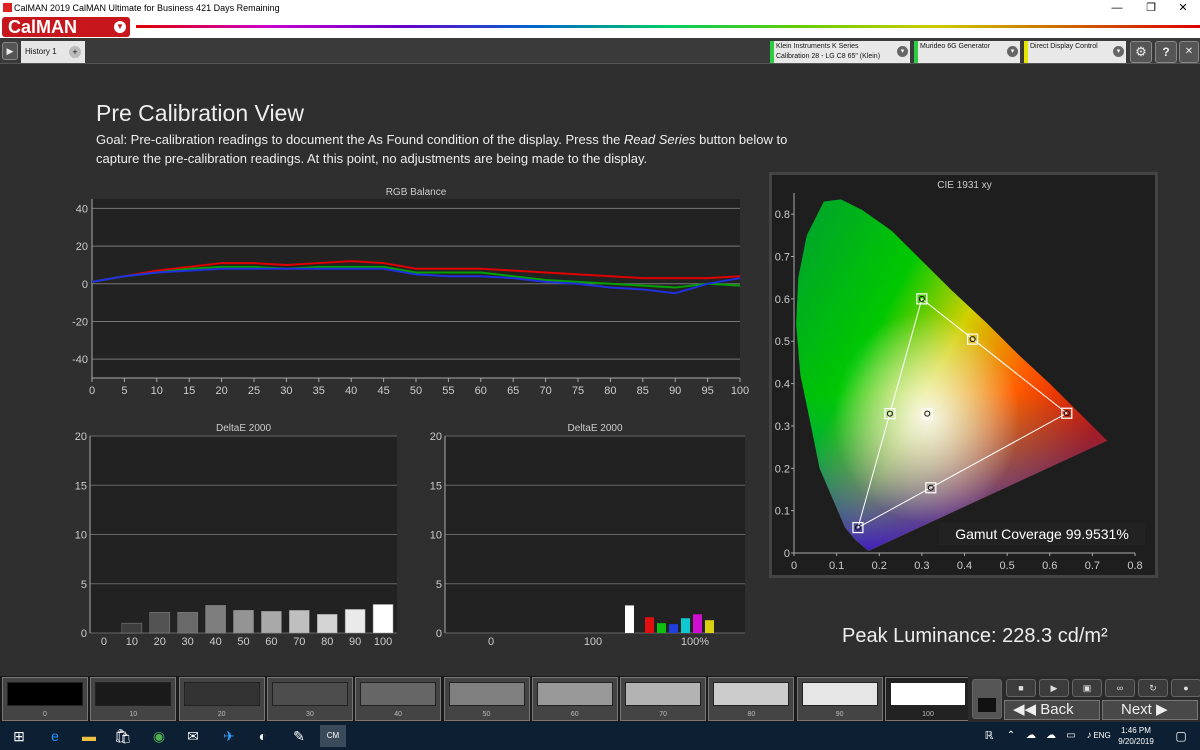 The image size is (1200, 750). I want to click on chart-title: RGB Balance, so click(416, 192).